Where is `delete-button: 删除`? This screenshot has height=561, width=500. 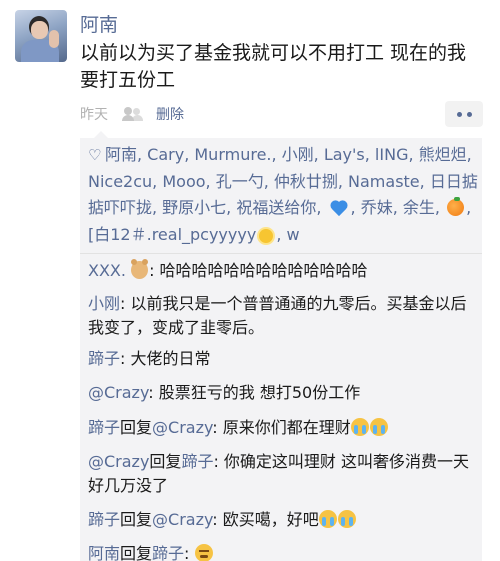
delete-button: 删除 is located at coordinates (170, 114).